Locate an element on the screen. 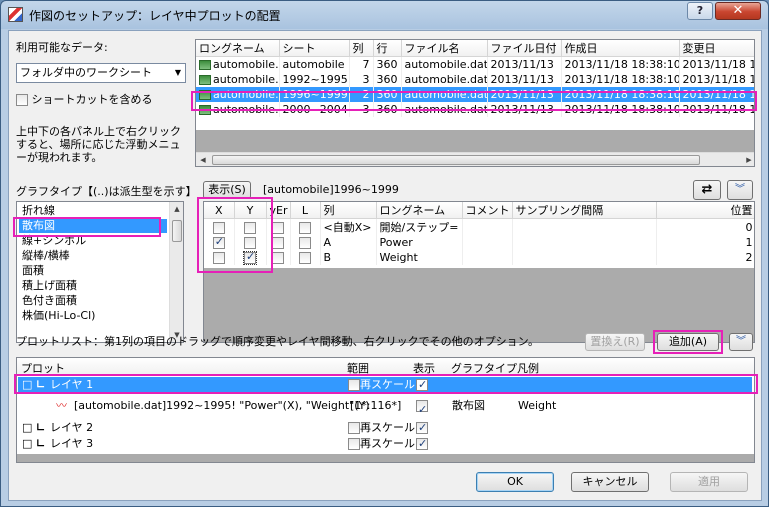 Image resolution: width=769 pixels, height=507 pixels. close-button: ✕ is located at coordinates (738, 11).